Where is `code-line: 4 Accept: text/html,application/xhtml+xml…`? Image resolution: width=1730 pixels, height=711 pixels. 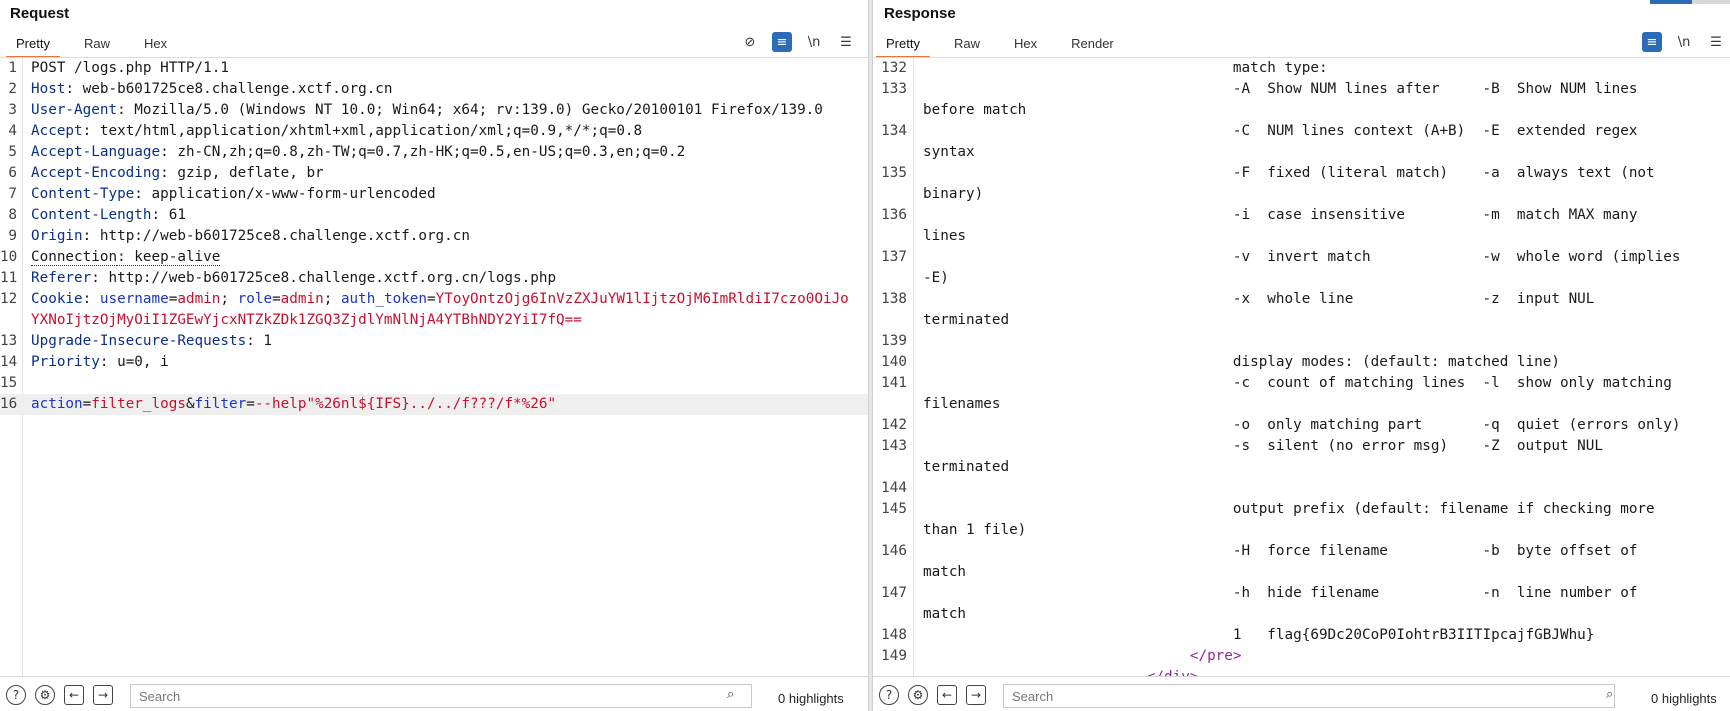 code-line: 4 Accept: text/html,application/xhtml+xml… is located at coordinates (434, 131).